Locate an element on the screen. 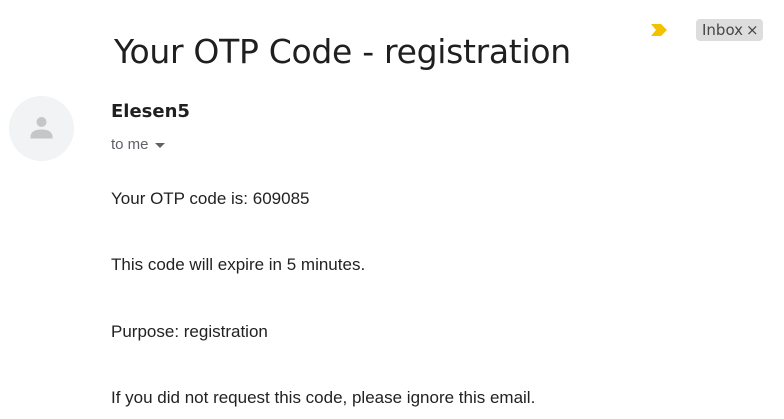 This screenshot has height=419, width=784. recipient-label: to me is located at coordinates (130, 144).